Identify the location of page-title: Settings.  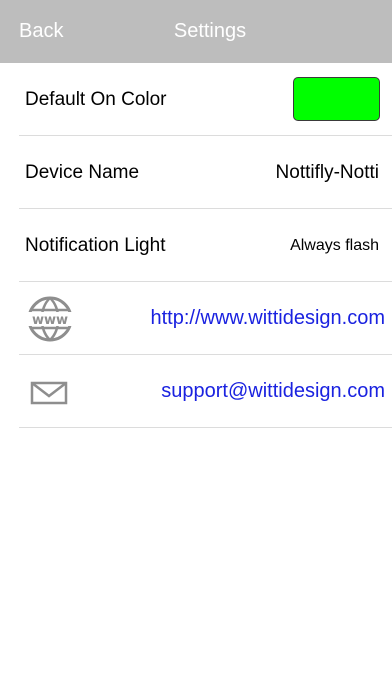
(210, 31).